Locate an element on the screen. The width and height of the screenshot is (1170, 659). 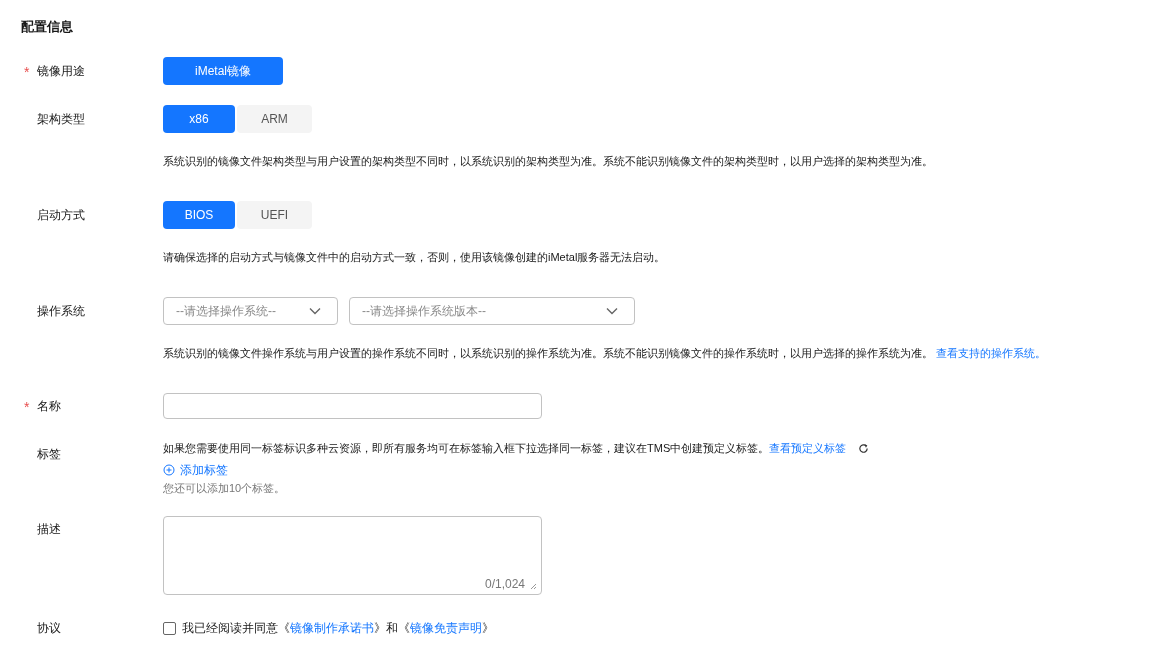
field-label: 架构类型 is located at coordinates (61, 119).